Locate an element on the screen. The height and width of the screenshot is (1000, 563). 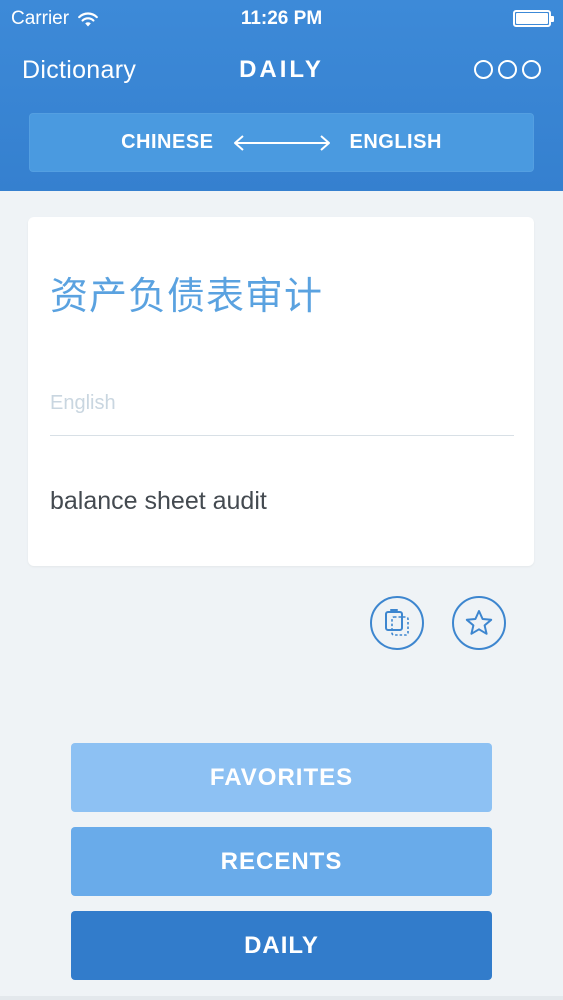
copy-icon is located at coordinates (397, 622).